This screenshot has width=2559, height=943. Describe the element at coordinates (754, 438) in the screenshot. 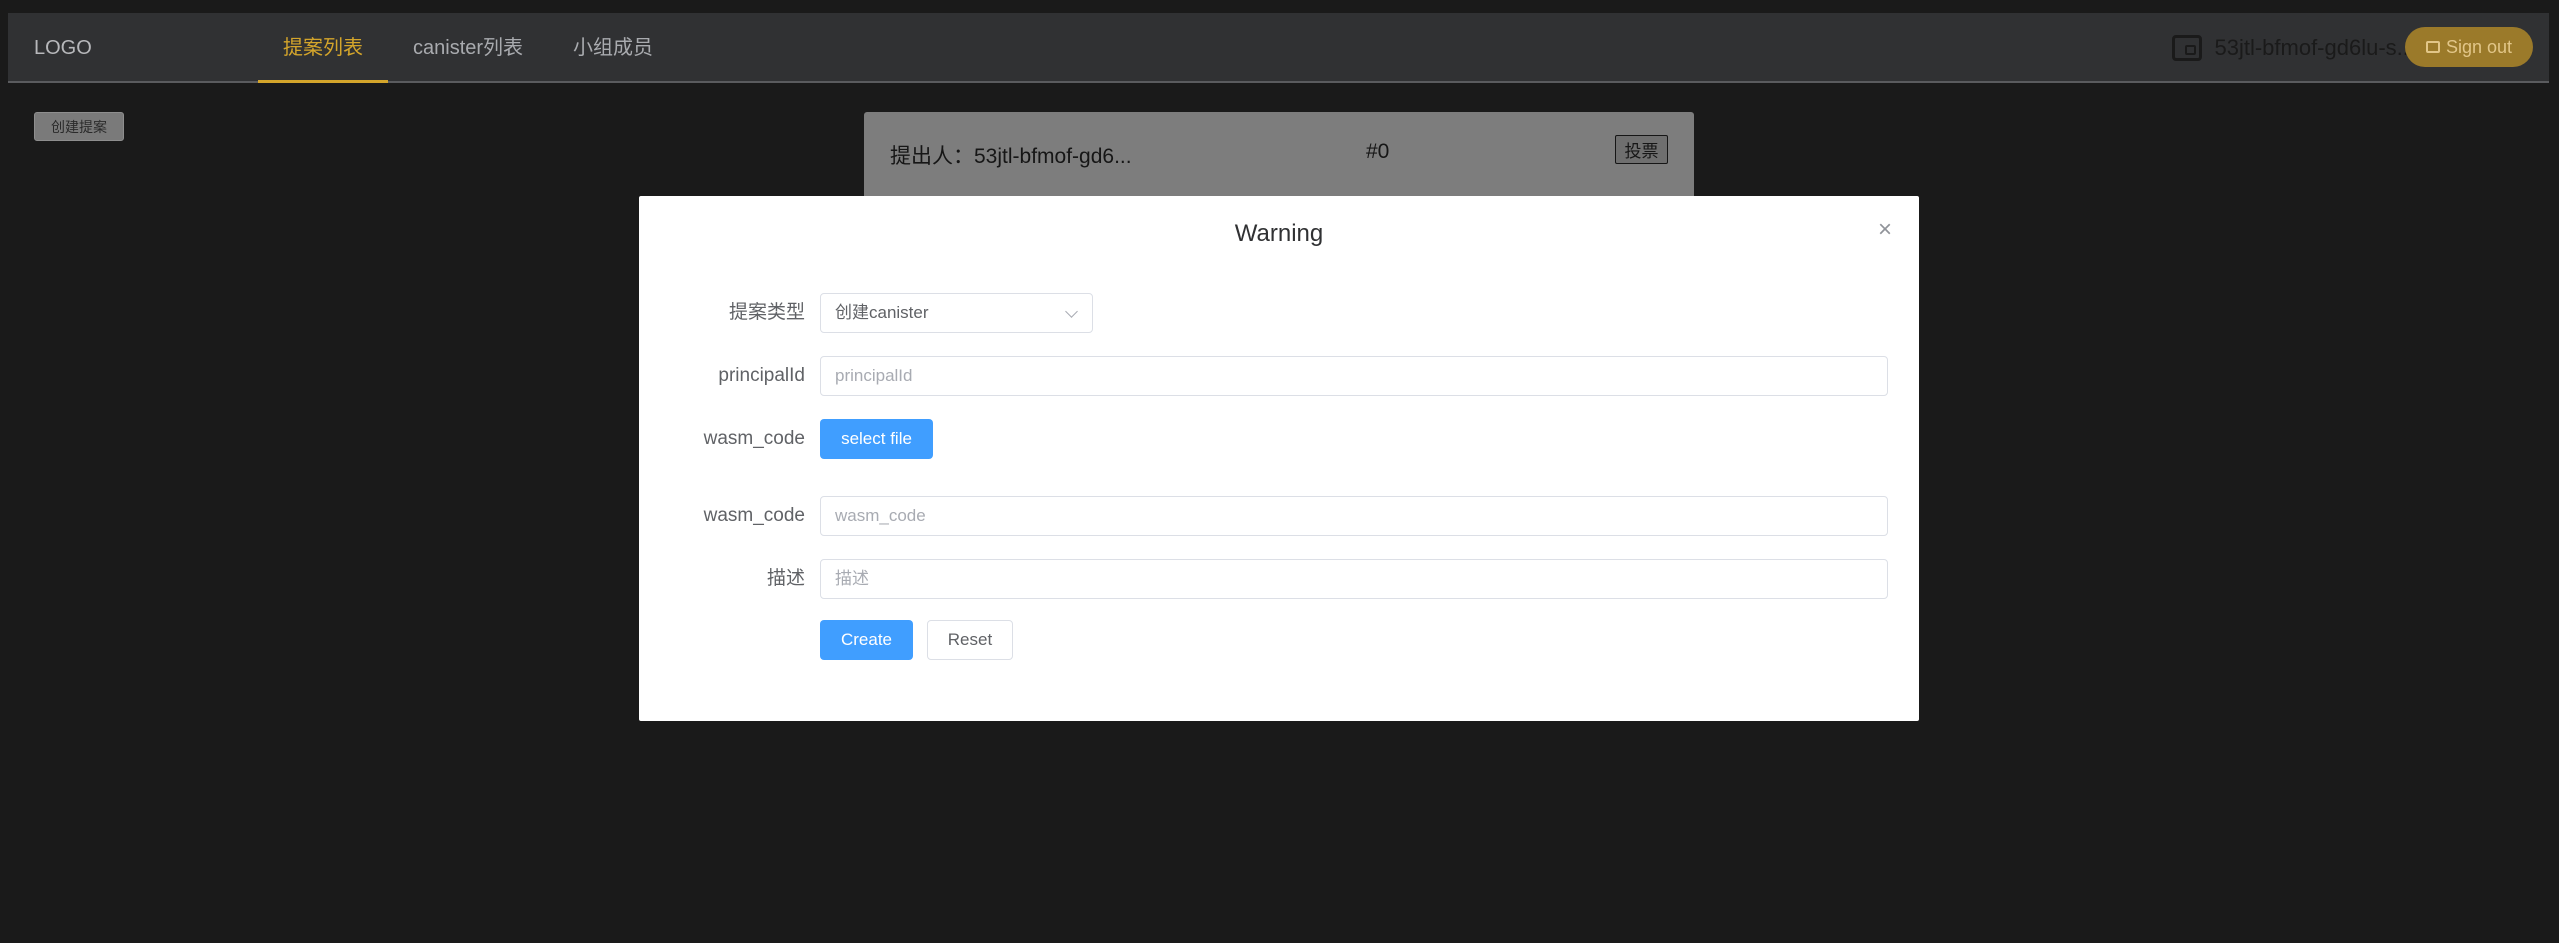

I see `wasm-file-label: wasm_code` at that location.